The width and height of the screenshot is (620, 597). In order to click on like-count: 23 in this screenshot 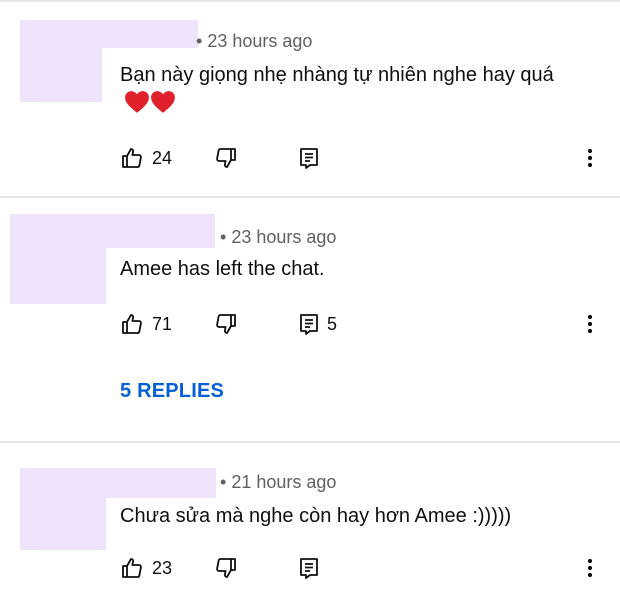, I will do `click(162, 568)`.